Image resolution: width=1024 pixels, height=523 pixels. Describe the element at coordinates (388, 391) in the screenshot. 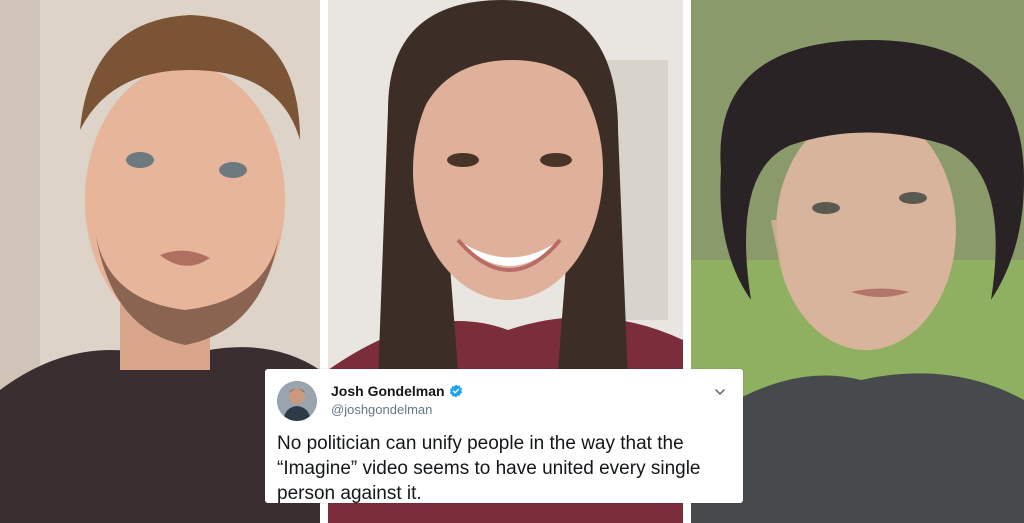

I see `author-name: Josh Gondelman` at that location.